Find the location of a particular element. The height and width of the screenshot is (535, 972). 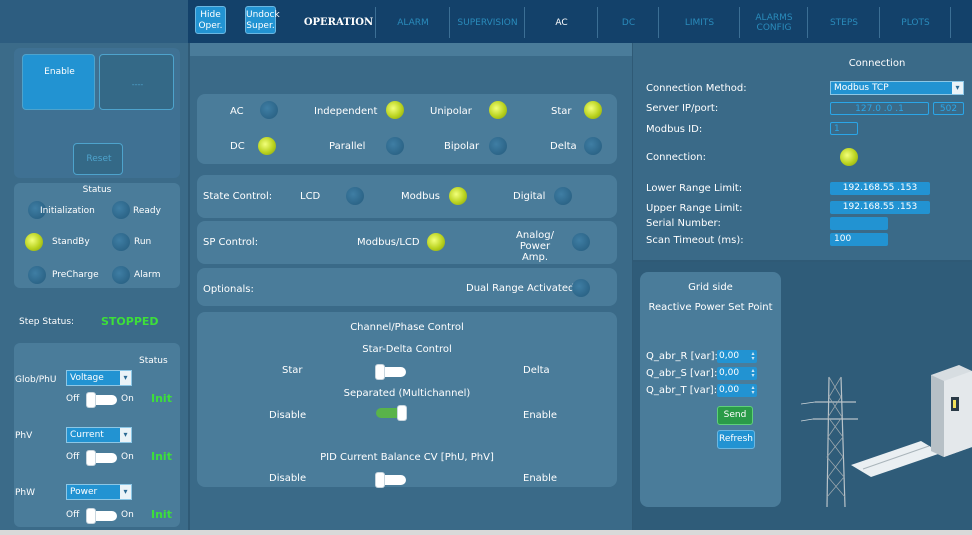

q-abr-s-field: 0,00 ▴ ▾ is located at coordinates (737, 373).